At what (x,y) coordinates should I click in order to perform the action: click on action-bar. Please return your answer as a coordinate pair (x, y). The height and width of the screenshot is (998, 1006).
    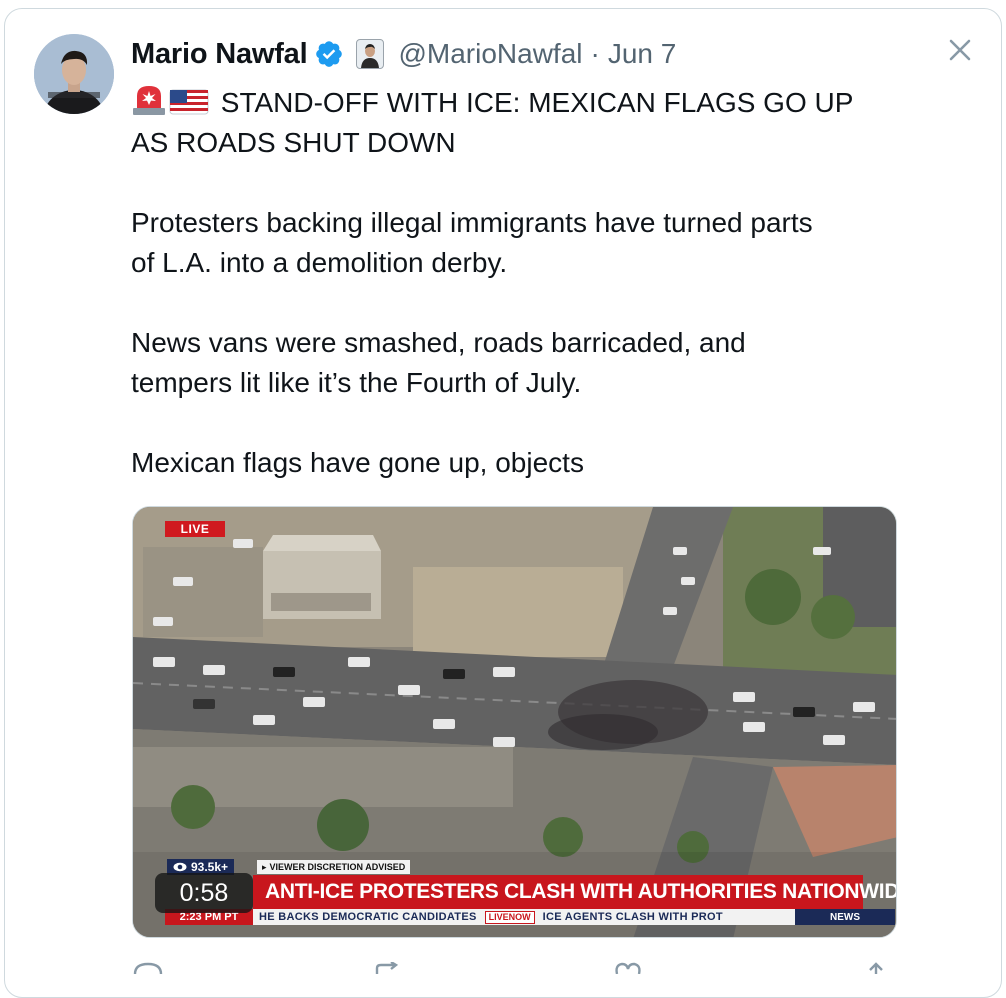
    Looking at the image, I should click on (521, 968).